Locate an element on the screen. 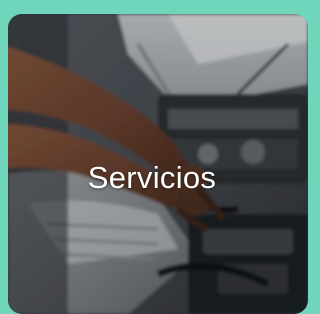  card-title: Servicios is located at coordinates (152, 177).